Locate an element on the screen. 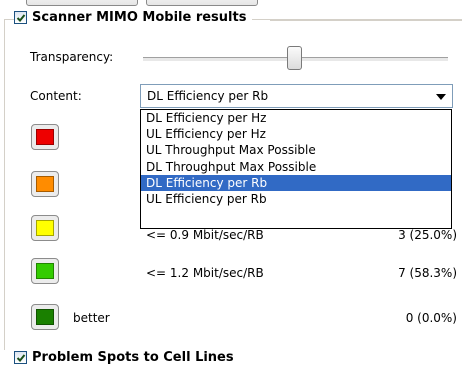 The image size is (462, 365). content-label: Content: is located at coordinates (56, 96).